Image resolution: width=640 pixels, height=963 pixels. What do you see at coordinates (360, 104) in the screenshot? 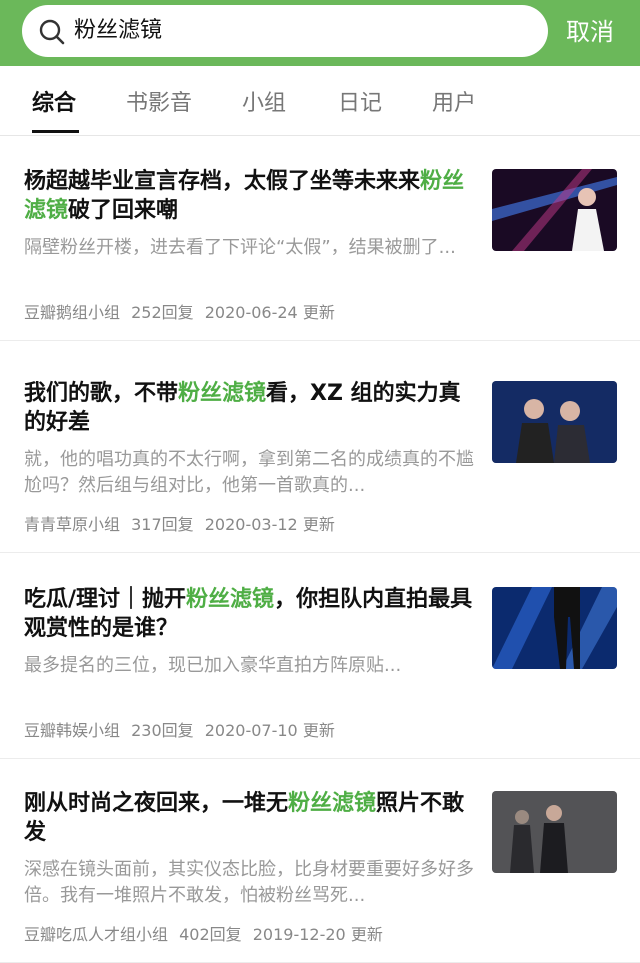
I see `tab-diary: 日记` at bounding box center [360, 104].